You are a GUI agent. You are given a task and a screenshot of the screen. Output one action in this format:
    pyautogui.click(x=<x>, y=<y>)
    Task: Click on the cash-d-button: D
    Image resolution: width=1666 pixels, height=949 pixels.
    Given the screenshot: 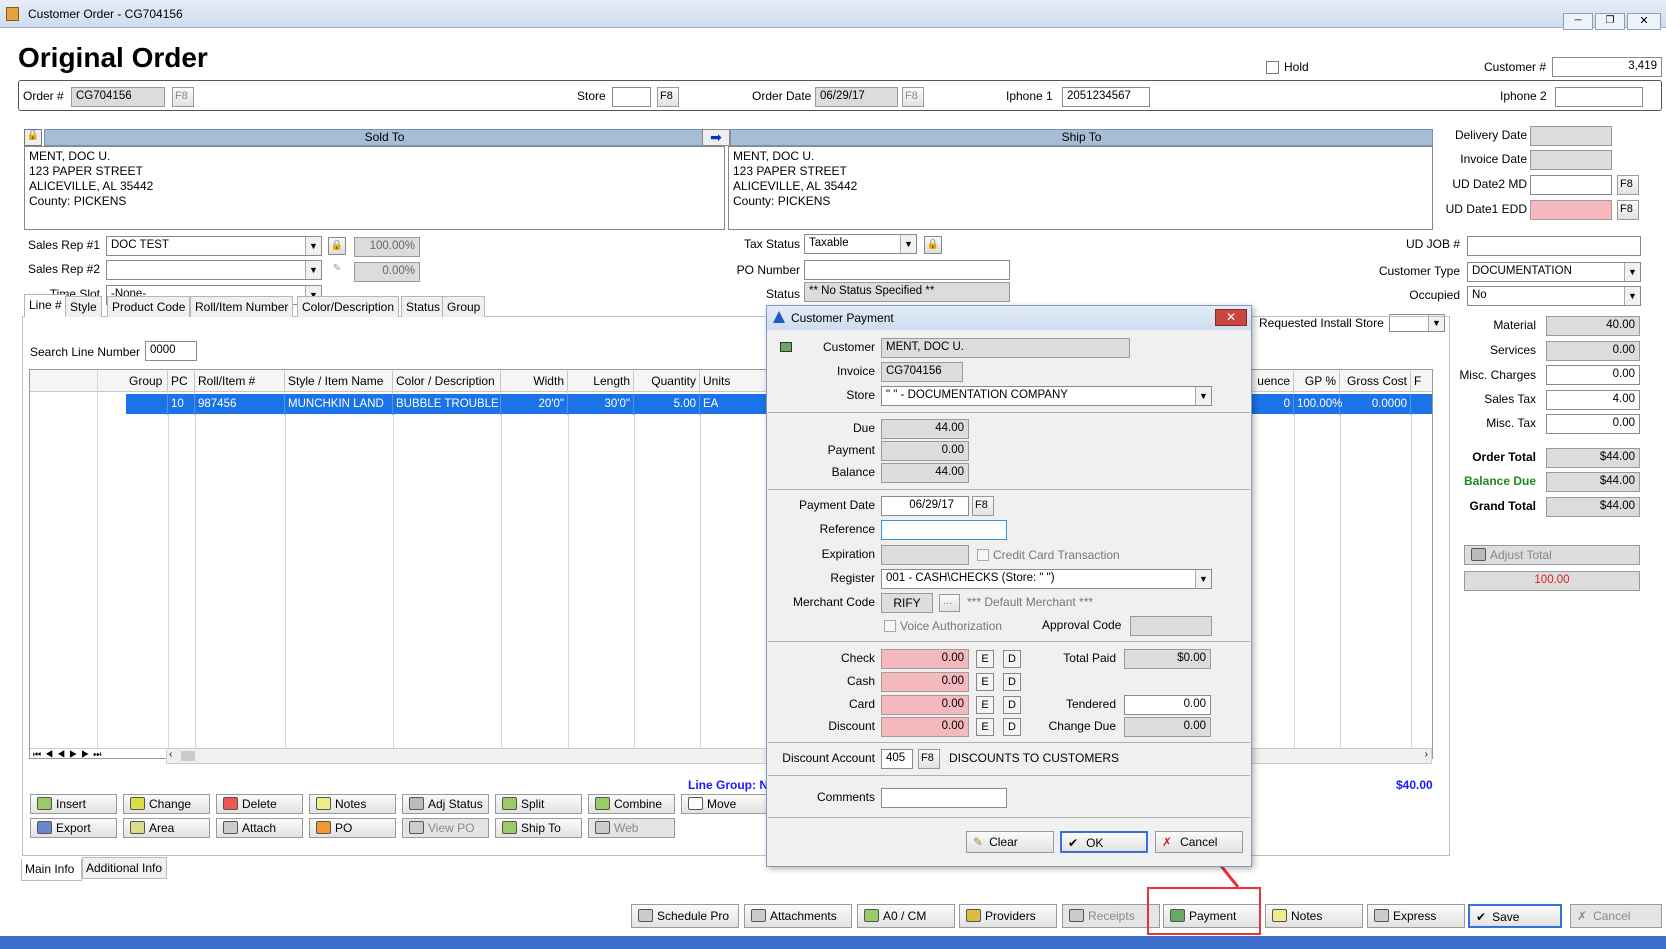 What is the action you would take?
    pyautogui.click(x=1012, y=682)
    